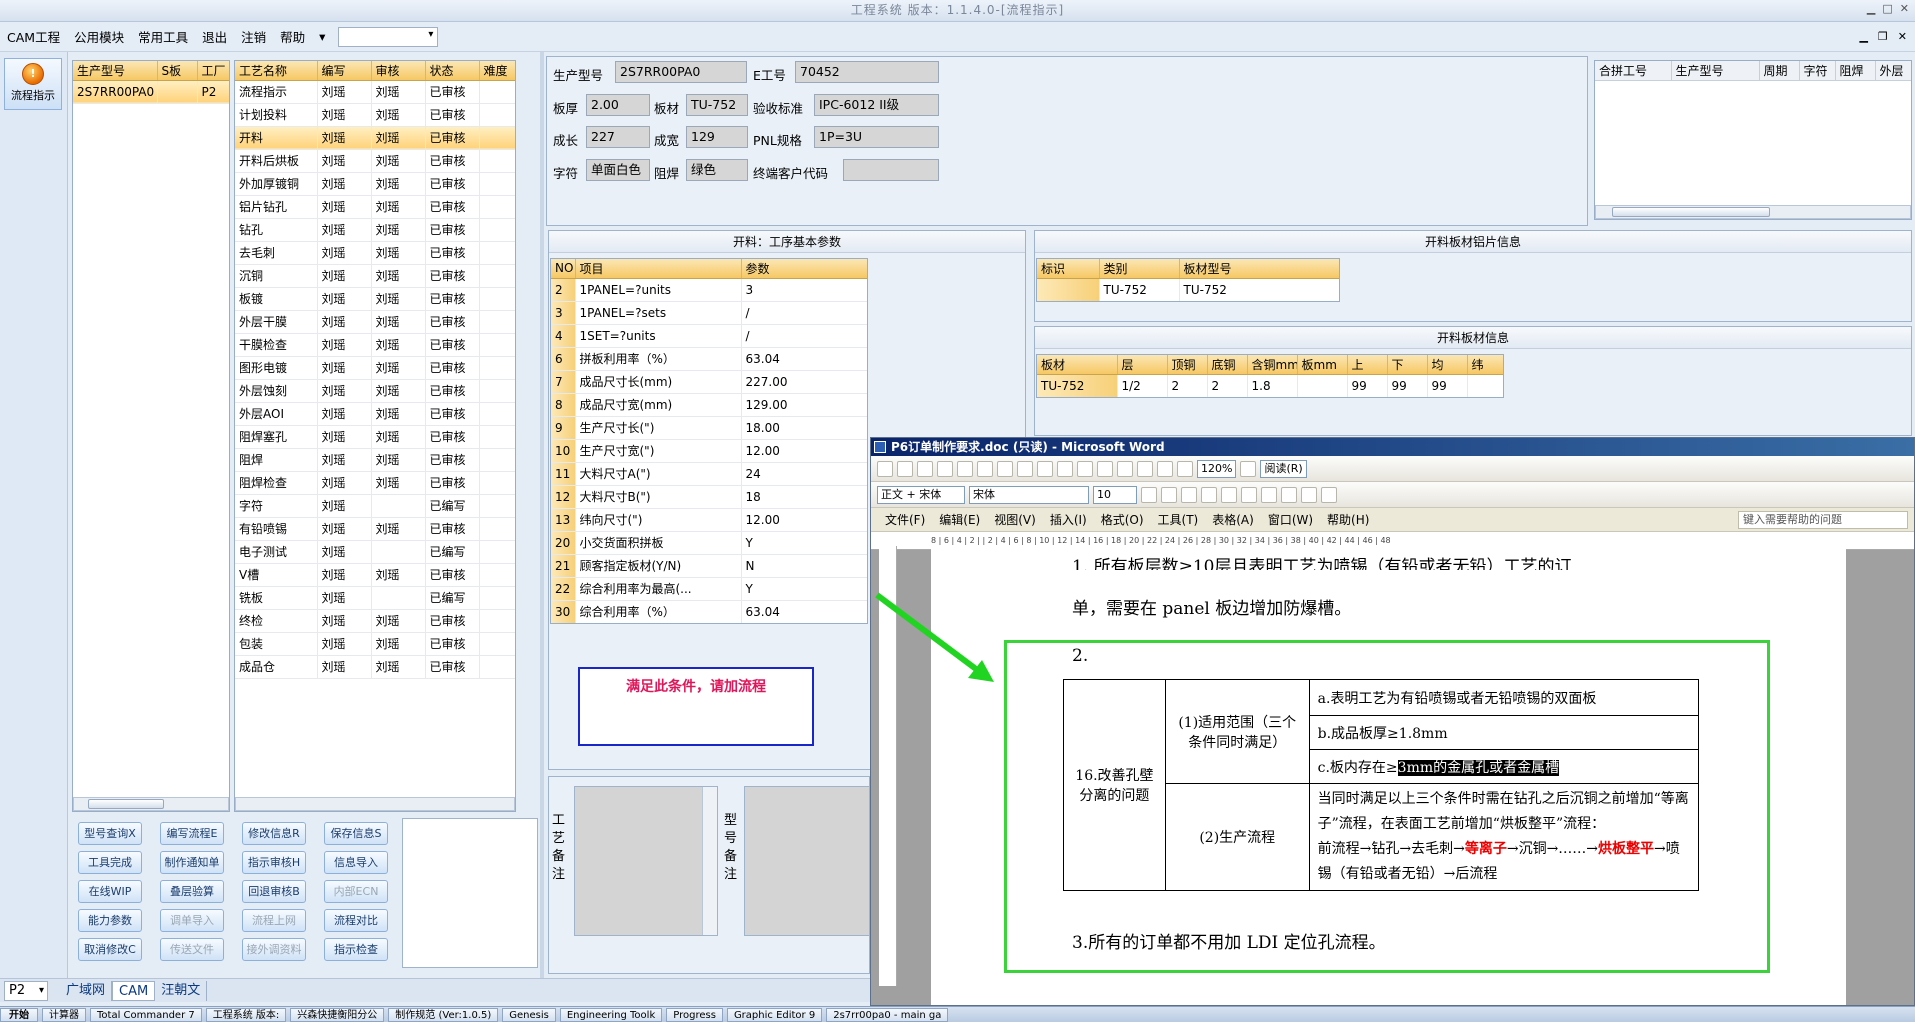 The image size is (1915, 1022). What do you see at coordinates (1139, 269) in the screenshot?
I see `sheet-col-1: 类别` at bounding box center [1139, 269].